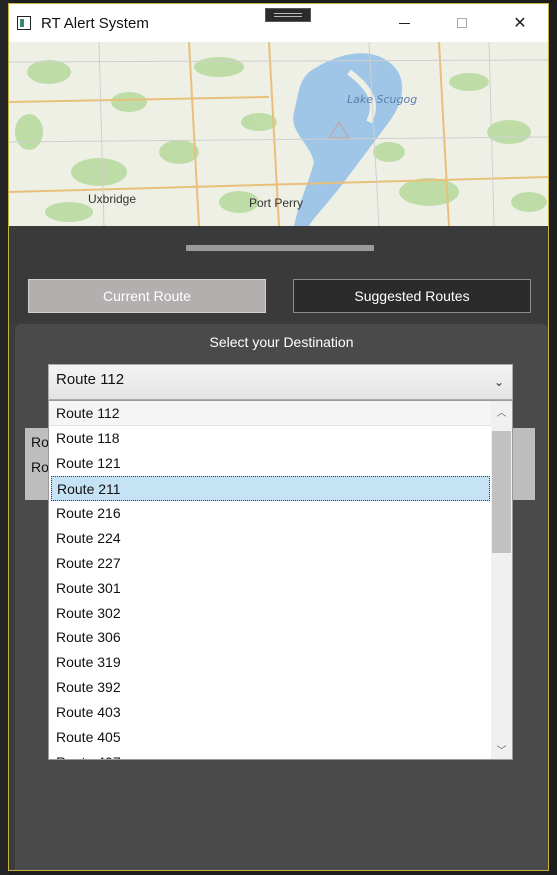  What do you see at coordinates (270, 438) in the screenshot?
I see `dropdown-option: Route 118` at bounding box center [270, 438].